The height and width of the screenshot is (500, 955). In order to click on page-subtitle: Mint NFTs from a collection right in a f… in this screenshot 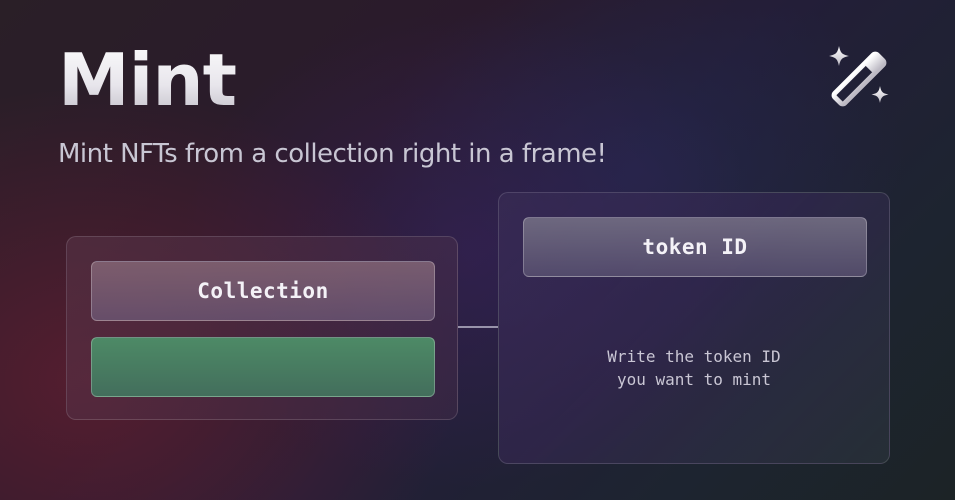, I will do `click(332, 154)`.